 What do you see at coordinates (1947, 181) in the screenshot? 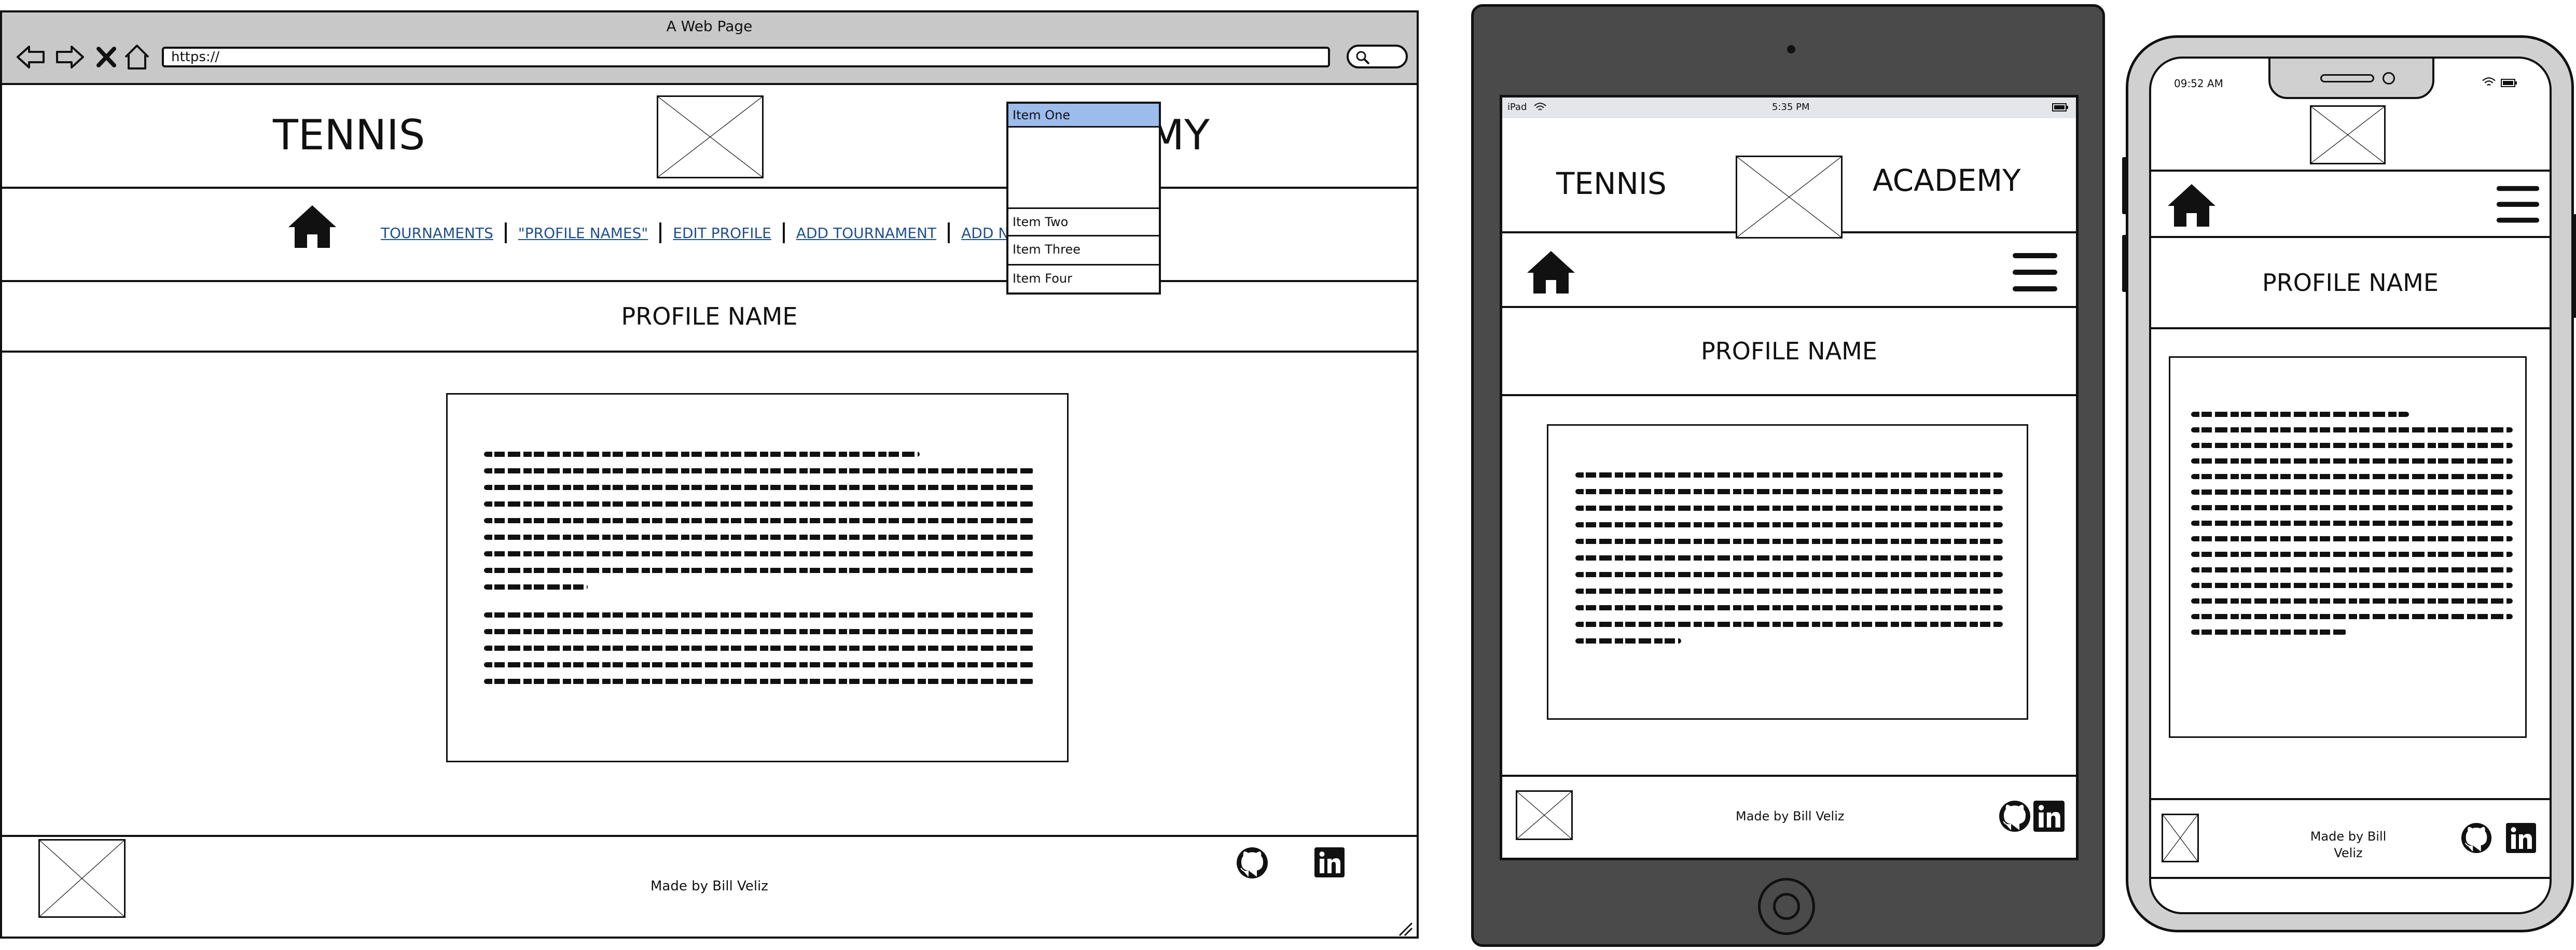
I see `header-title-right: ACADEMY` at bounding box center [1947, 181].